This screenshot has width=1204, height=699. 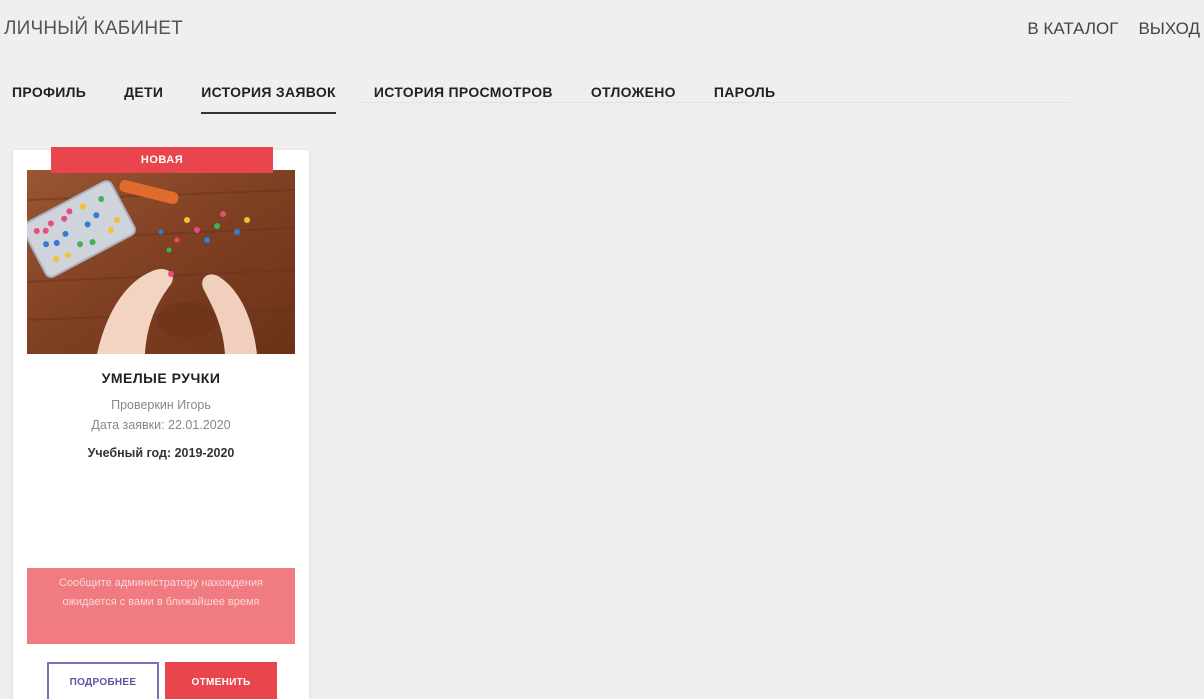 I want to click on tab-requests-history: ИСТОРИЯ ЗАЯВОК, so click(x=268, y=99).